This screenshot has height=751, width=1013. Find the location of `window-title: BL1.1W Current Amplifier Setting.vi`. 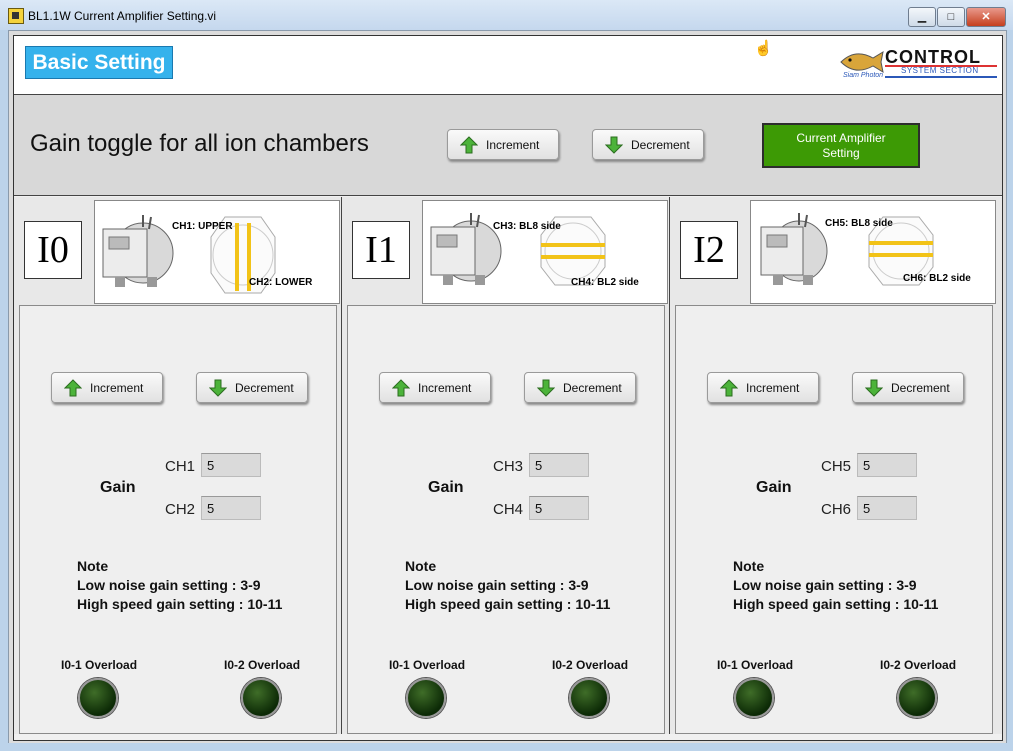

window-title: BL1.1W Current Amplifier Setting.vi is located at coordinates (122, 16).